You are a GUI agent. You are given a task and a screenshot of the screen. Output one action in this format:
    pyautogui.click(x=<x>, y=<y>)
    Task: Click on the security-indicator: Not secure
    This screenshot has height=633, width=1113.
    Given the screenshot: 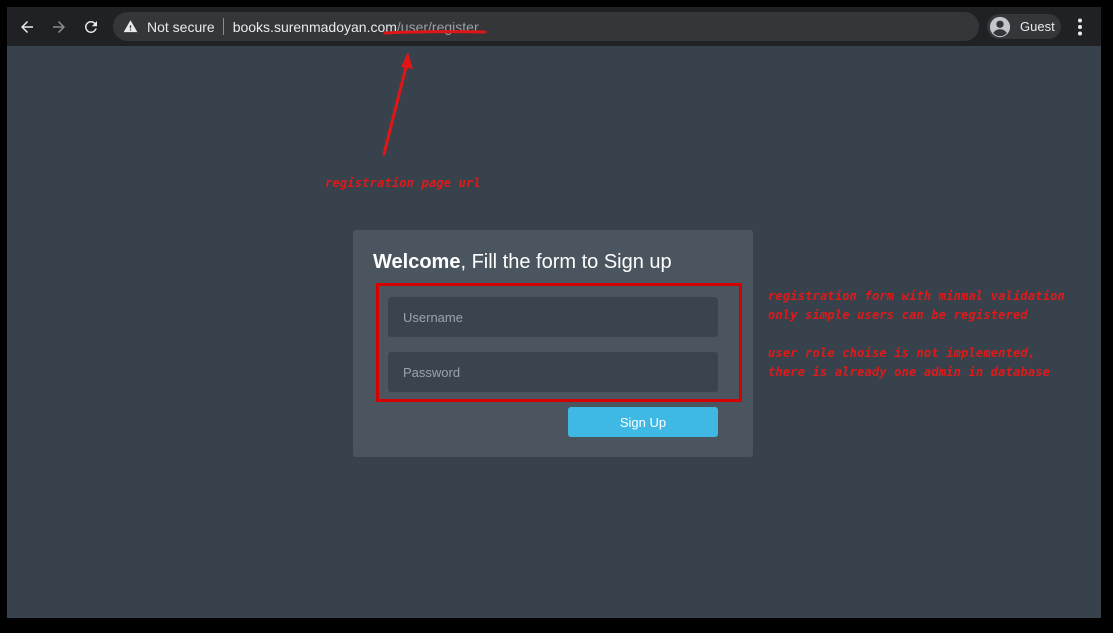 What is the action you would take?
    pyautogui.click(x=164, y=26)
    